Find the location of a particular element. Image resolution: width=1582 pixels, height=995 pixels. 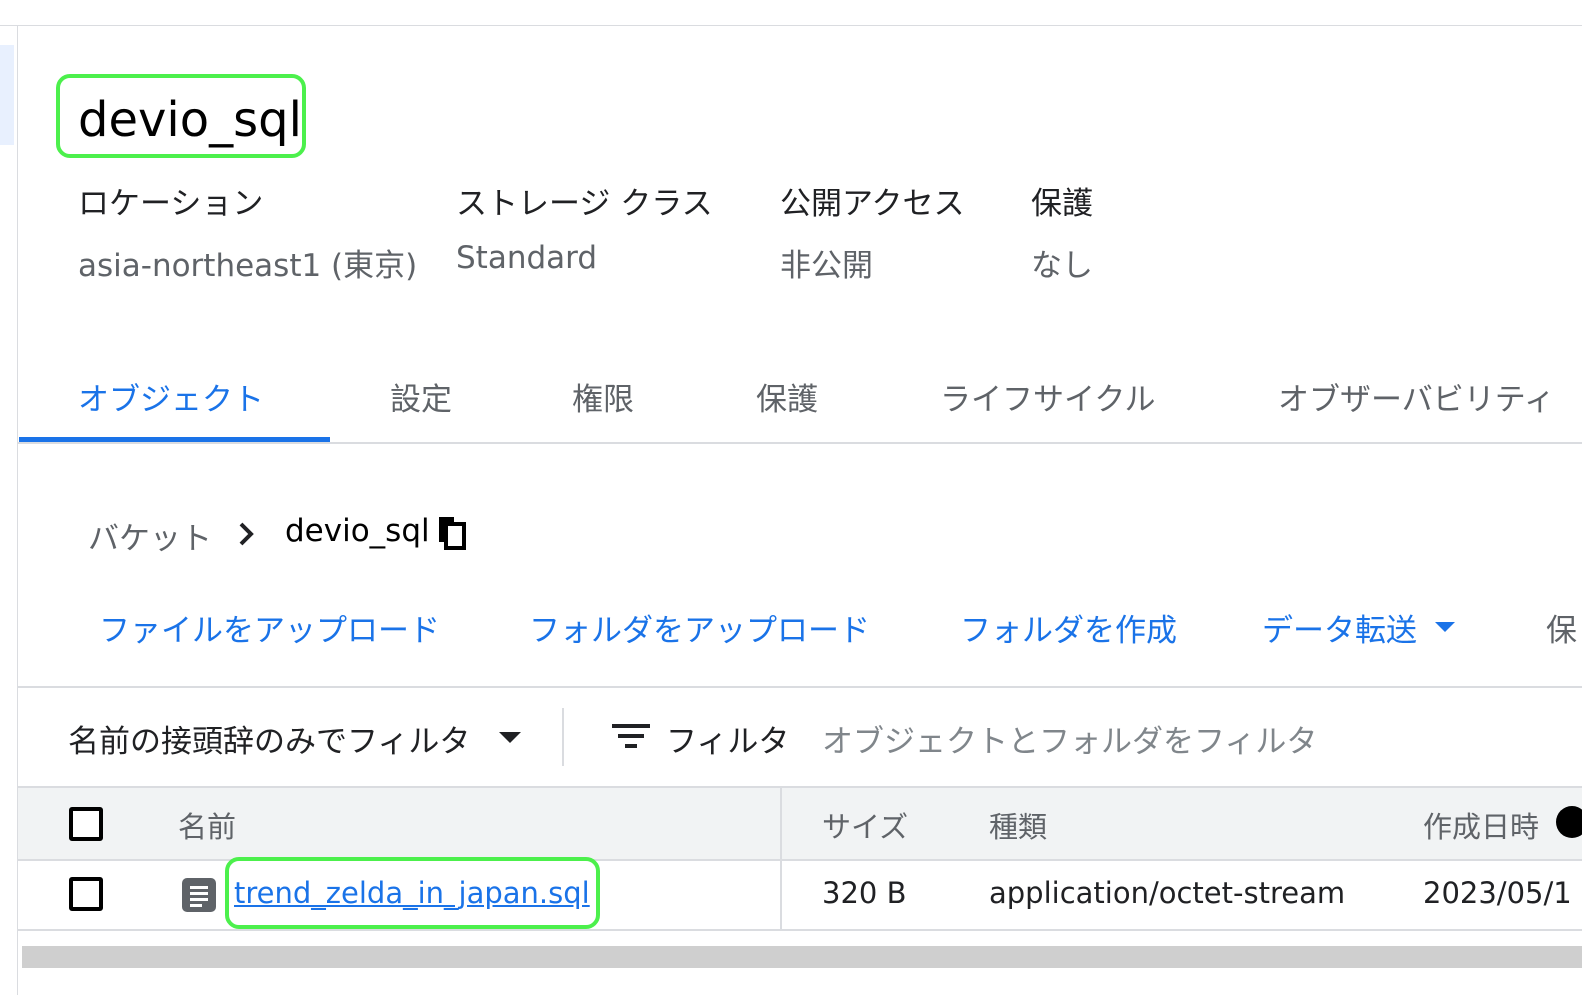

meta-protection-value: なし is located at coordinates (1062, 266).